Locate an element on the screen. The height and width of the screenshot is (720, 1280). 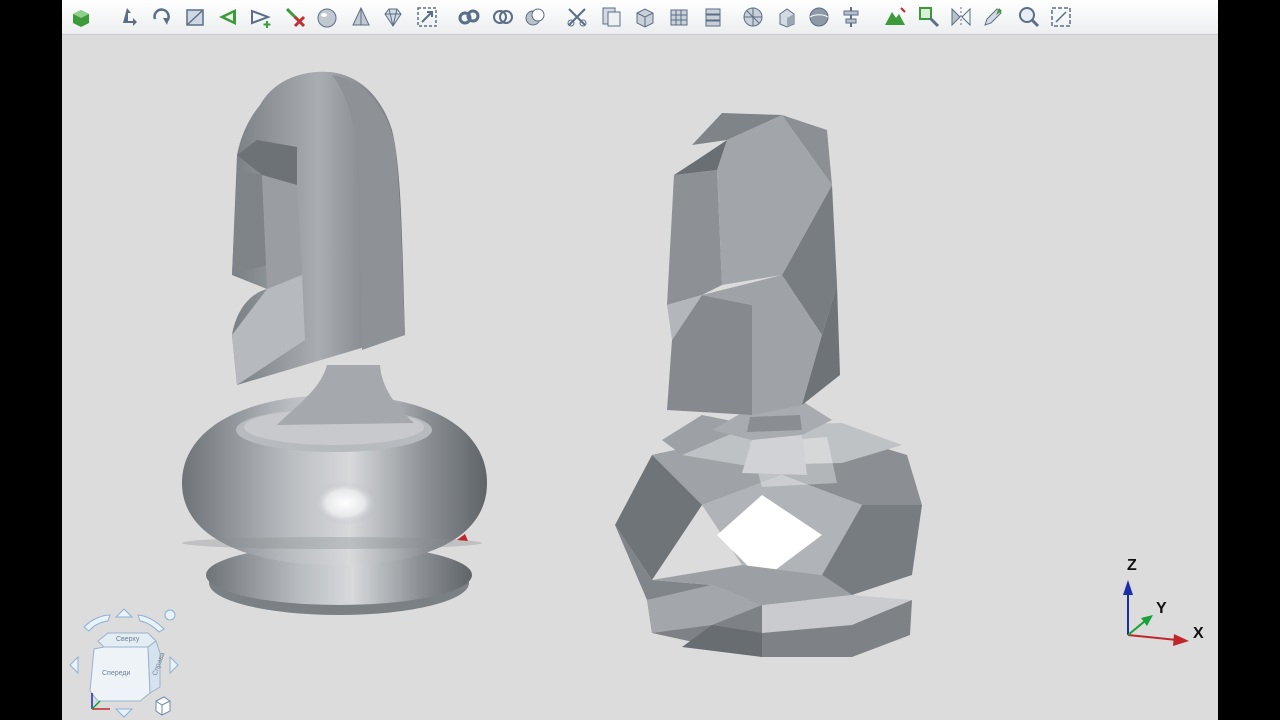
move-icon is located at coordinates (130, 17).